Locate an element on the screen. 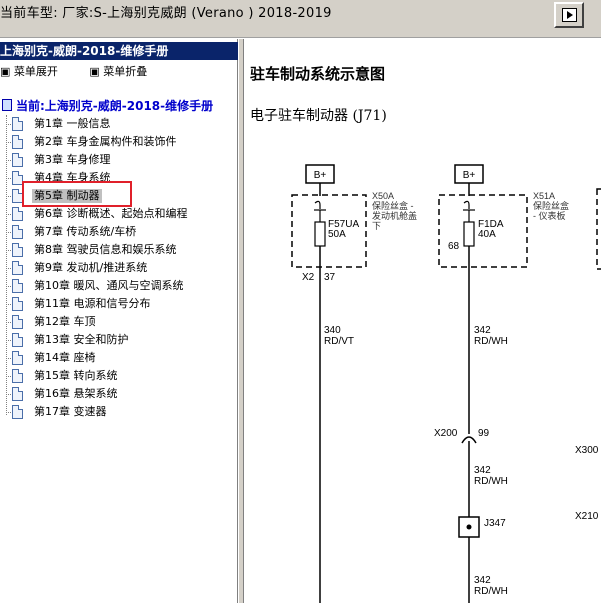 The height and width of the screenshot is (603, 601). chapter-label: 第11章 电源和信号分布 is located at coordinates (92, 303).